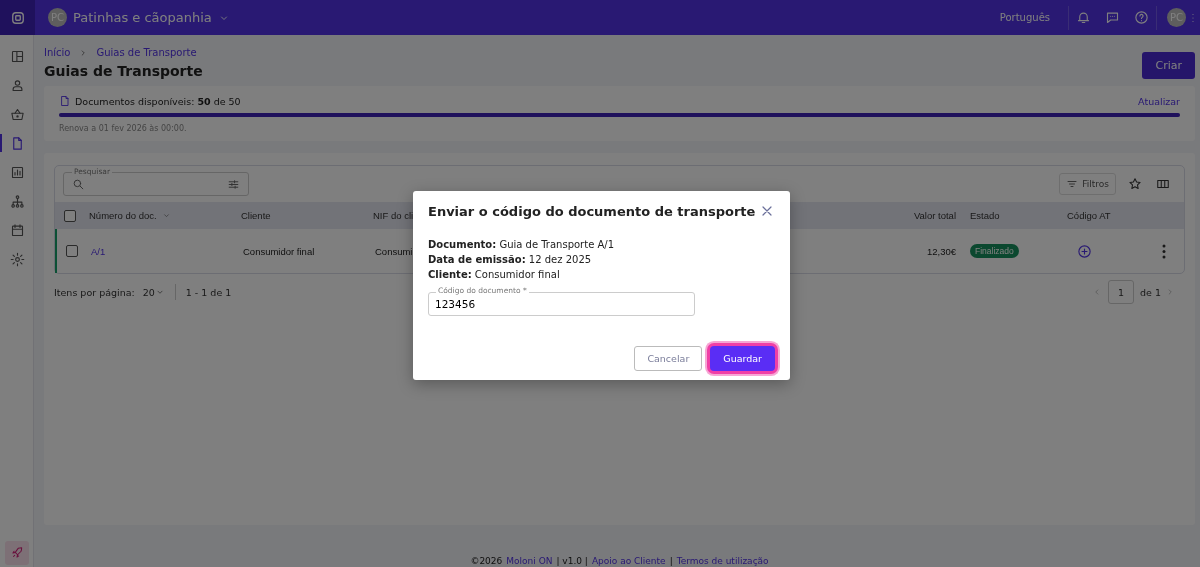 This screenshot has height=567, width=1200. Describe the element at coordinates (510, 260) in the screenshot. I see `detail-text: Data de emissão: 12 dez 2025` at that location.